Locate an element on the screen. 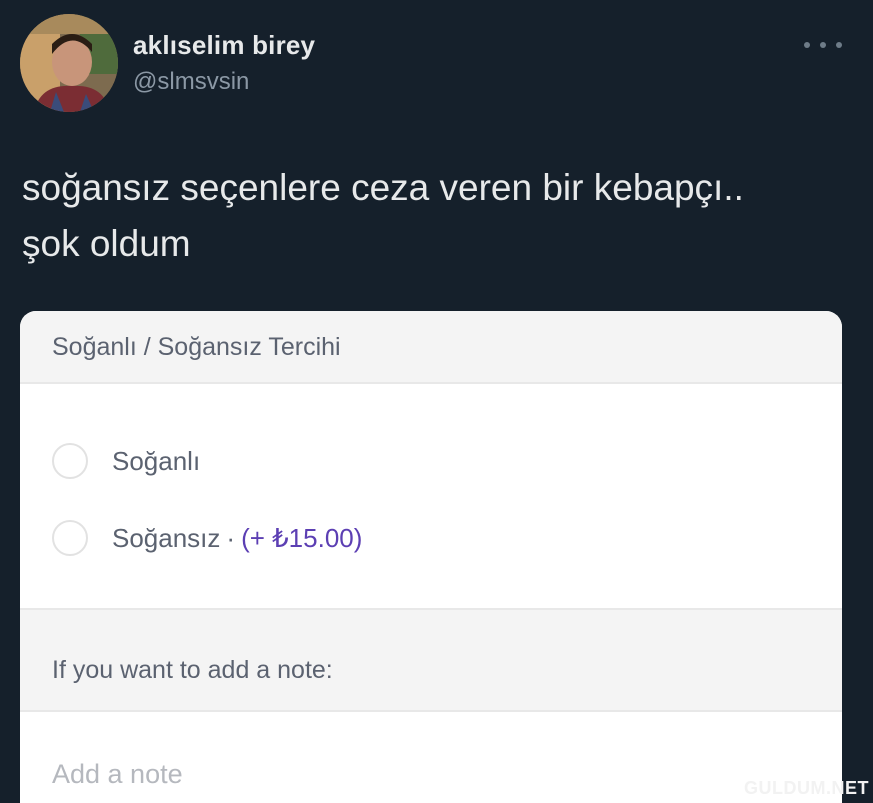 The width and height of the screenshot is (873, 803). option-label: Soğansız is located at coordinates (166, 537).